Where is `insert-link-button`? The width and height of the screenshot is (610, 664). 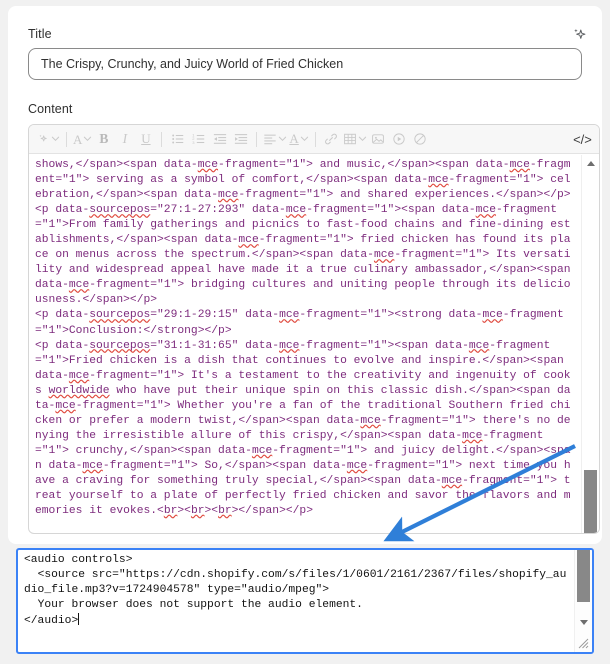 insert-link-button is located at coordinates (331, 139).